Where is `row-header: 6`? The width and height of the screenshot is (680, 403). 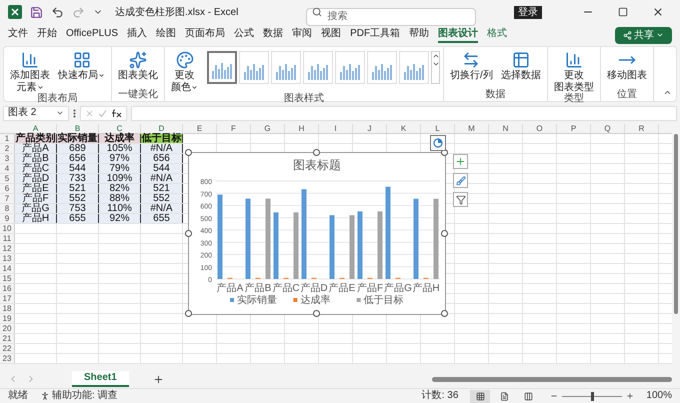
row-header: 6 is located at coordinates (7, 188).